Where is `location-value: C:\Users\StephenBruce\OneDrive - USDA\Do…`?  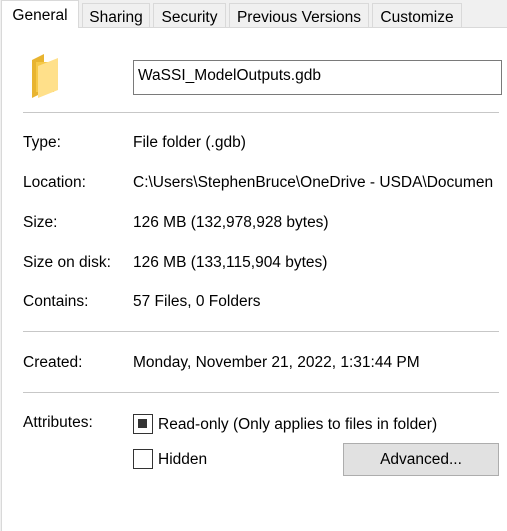 location-value: C:\Users\StephenBruce\OneDrive - USDA\Do… is located at coordinates (313, 182).